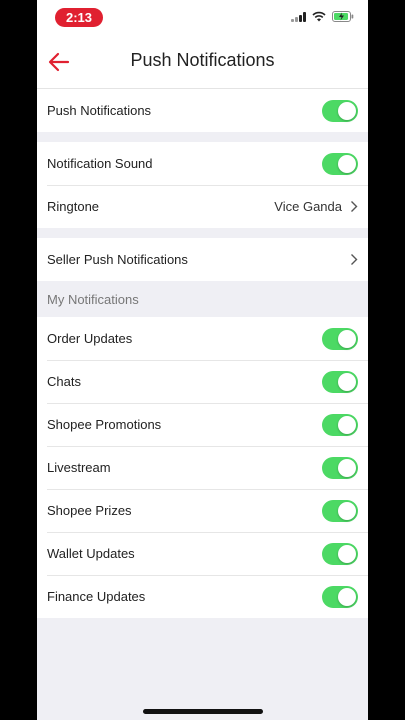 The image size is (405, 720). Describe the element at coordinates (91, 553) in the screenshot. I see `wallet-updates-label: Wallet Updates` at that location.